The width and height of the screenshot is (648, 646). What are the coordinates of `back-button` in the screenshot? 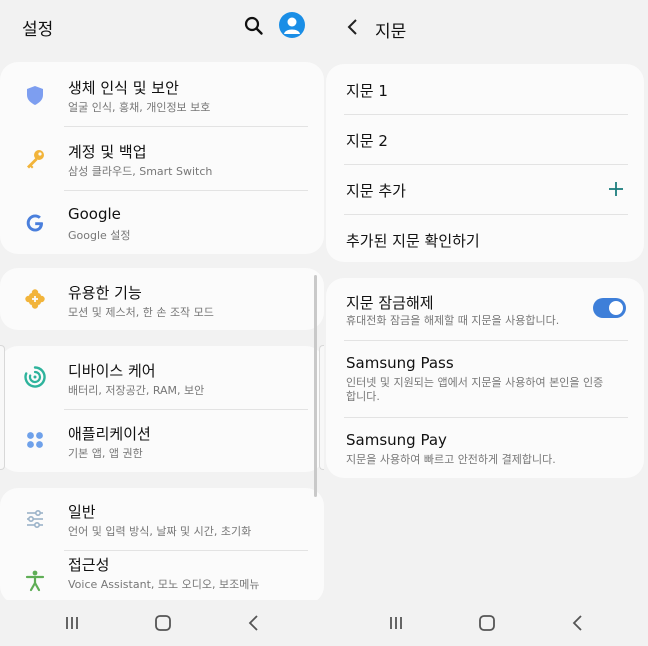 It's located at (353, 27).